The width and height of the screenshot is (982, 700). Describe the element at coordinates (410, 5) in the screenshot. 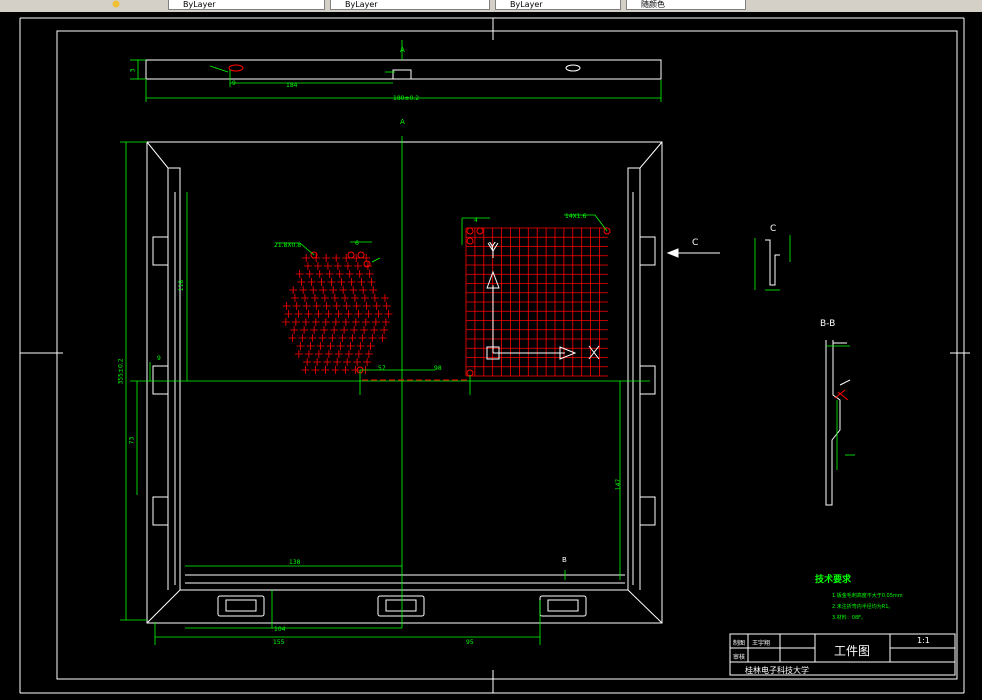

I see `linetype-dropdown: ByLayer` at that location.